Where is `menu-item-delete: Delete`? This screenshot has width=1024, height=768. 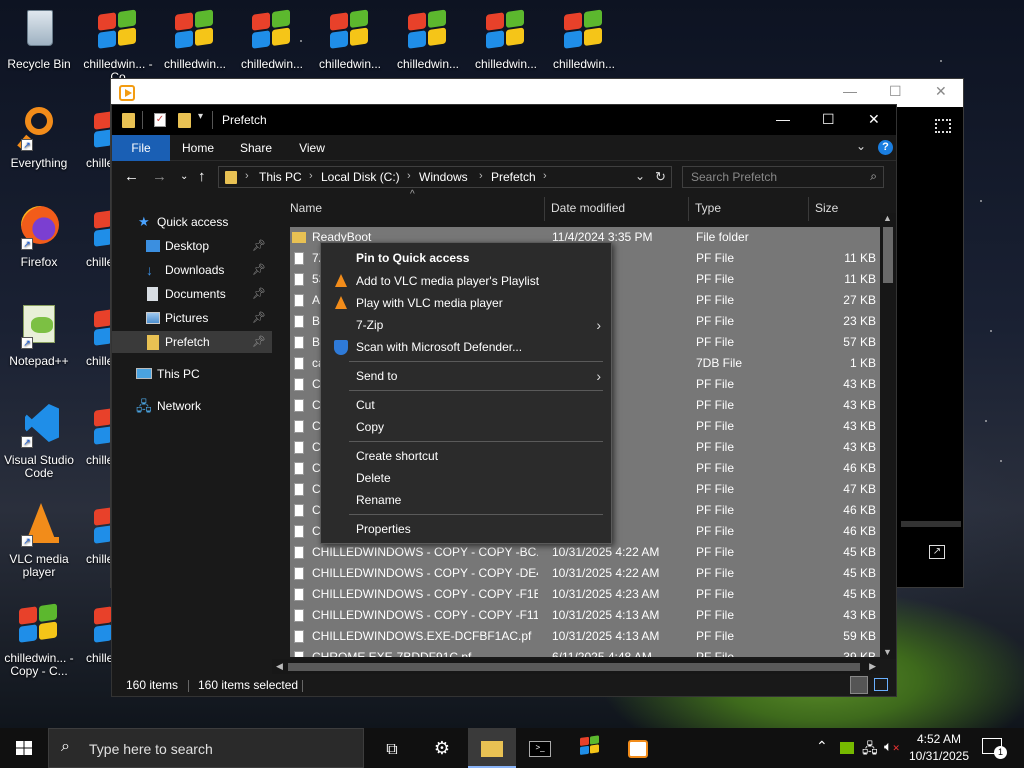
menu-item-delete: Delete is located at coordinates (466, 478).